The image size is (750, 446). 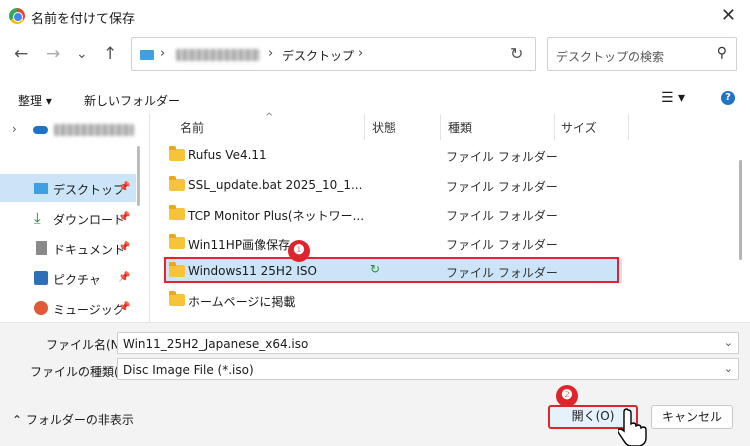 I want to click on sidebar-item-label: ダウンロード, so click(x=89, y=220).